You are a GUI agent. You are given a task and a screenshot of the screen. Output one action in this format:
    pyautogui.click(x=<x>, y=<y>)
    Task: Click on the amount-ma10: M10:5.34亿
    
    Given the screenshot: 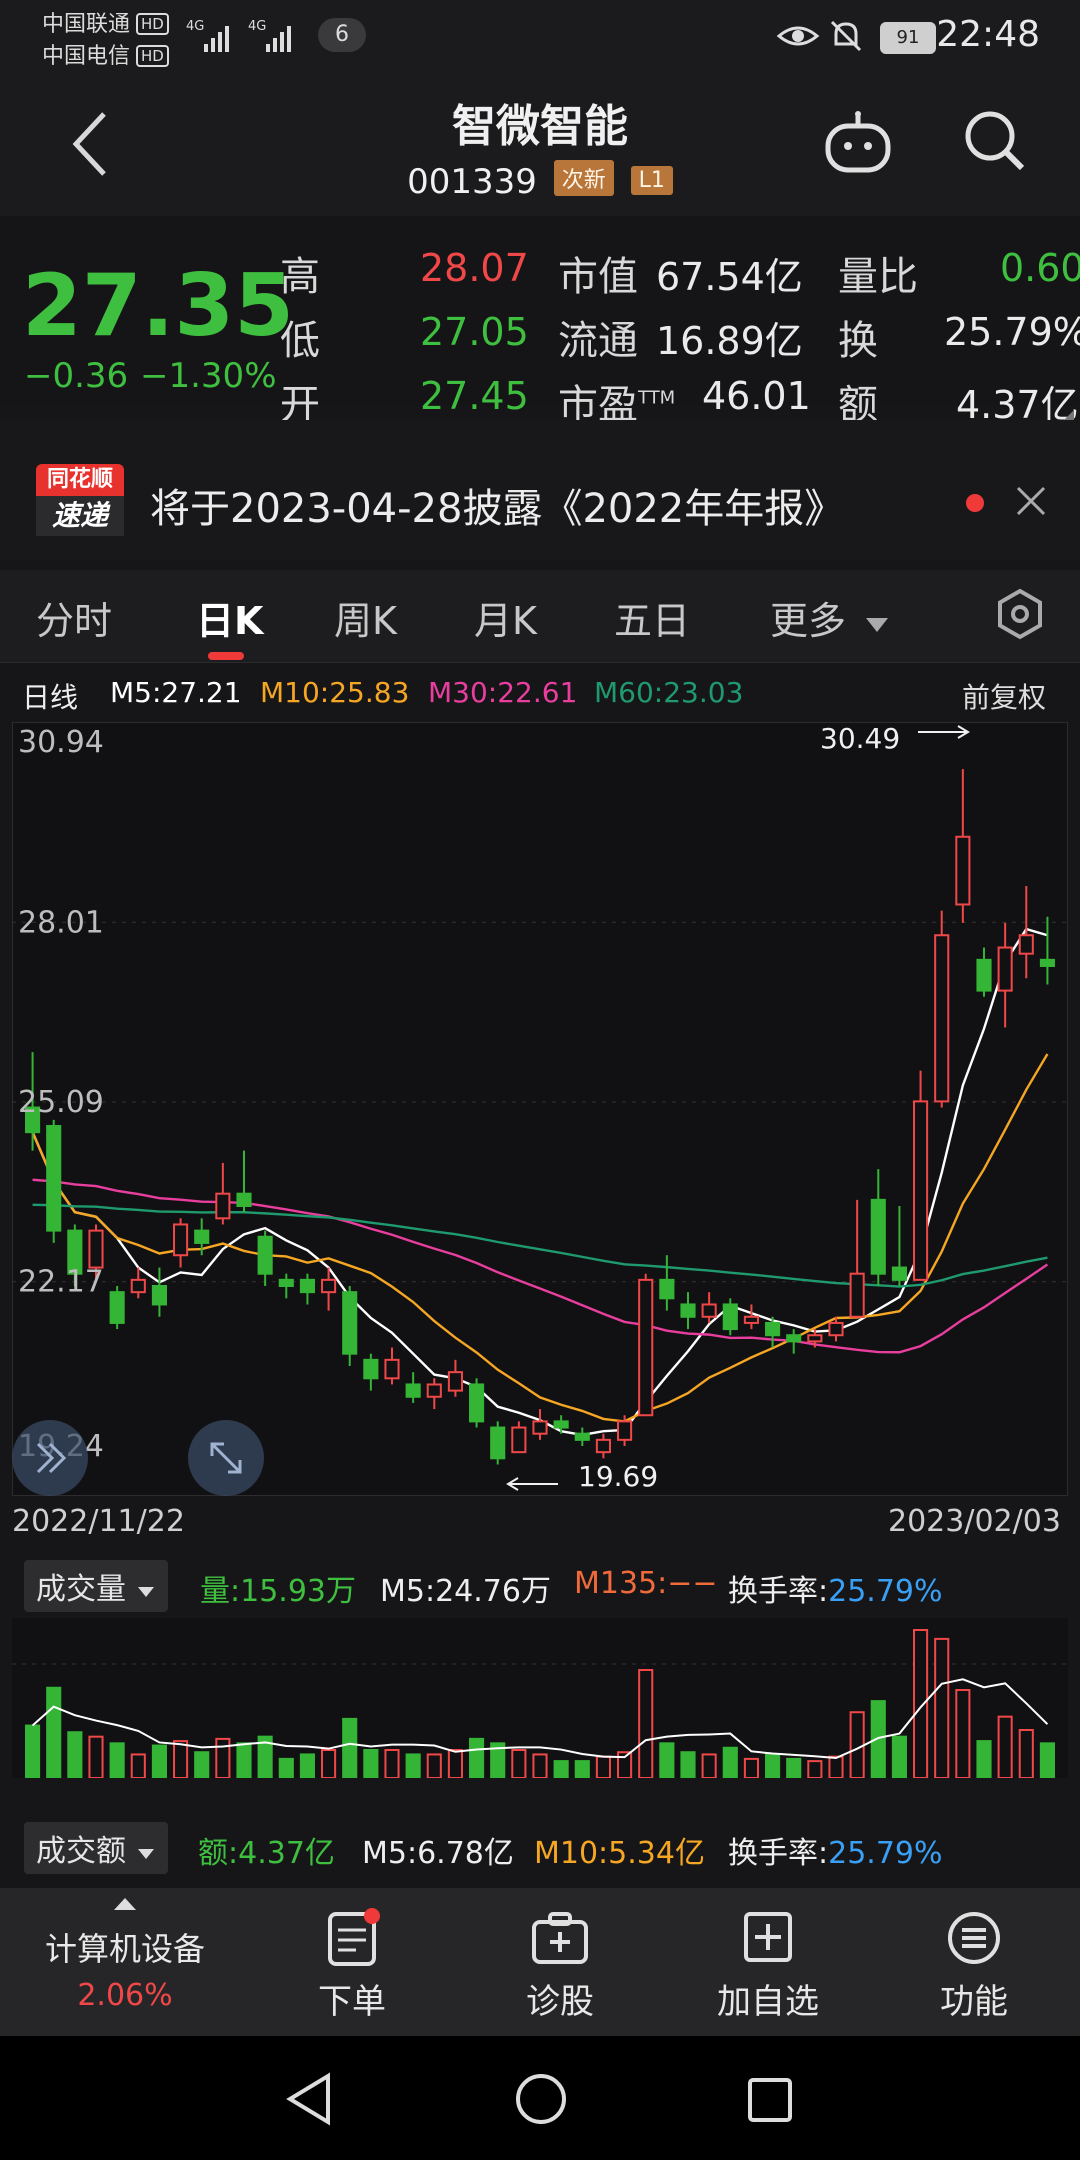 What is the action you would take?
    pyautogui.click(x=619, y=1853)
    